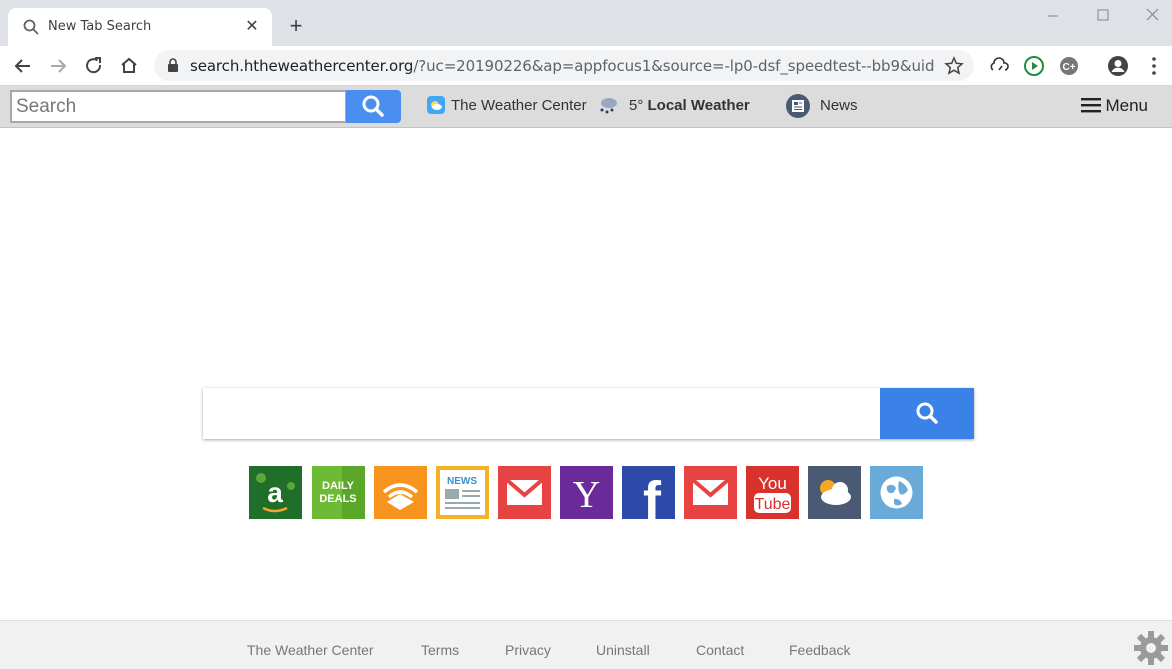  What do you see at coordinates (440, 650) in the screenshot?
I see `footer-link-terms: Terms` at bounding box center [440, 650].